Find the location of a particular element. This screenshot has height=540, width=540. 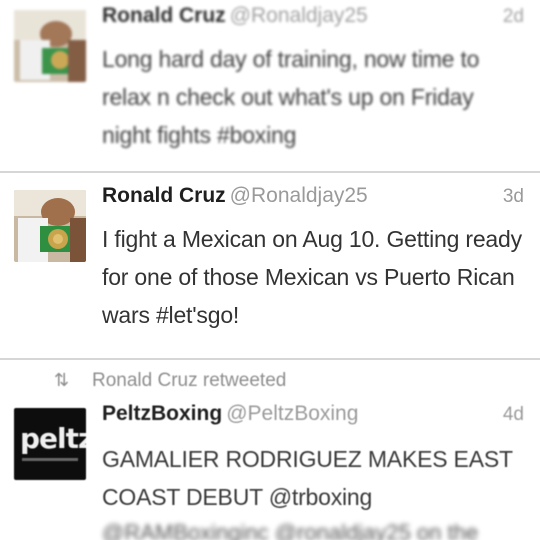

avatar: peltz is located at coordinates (50, 444).